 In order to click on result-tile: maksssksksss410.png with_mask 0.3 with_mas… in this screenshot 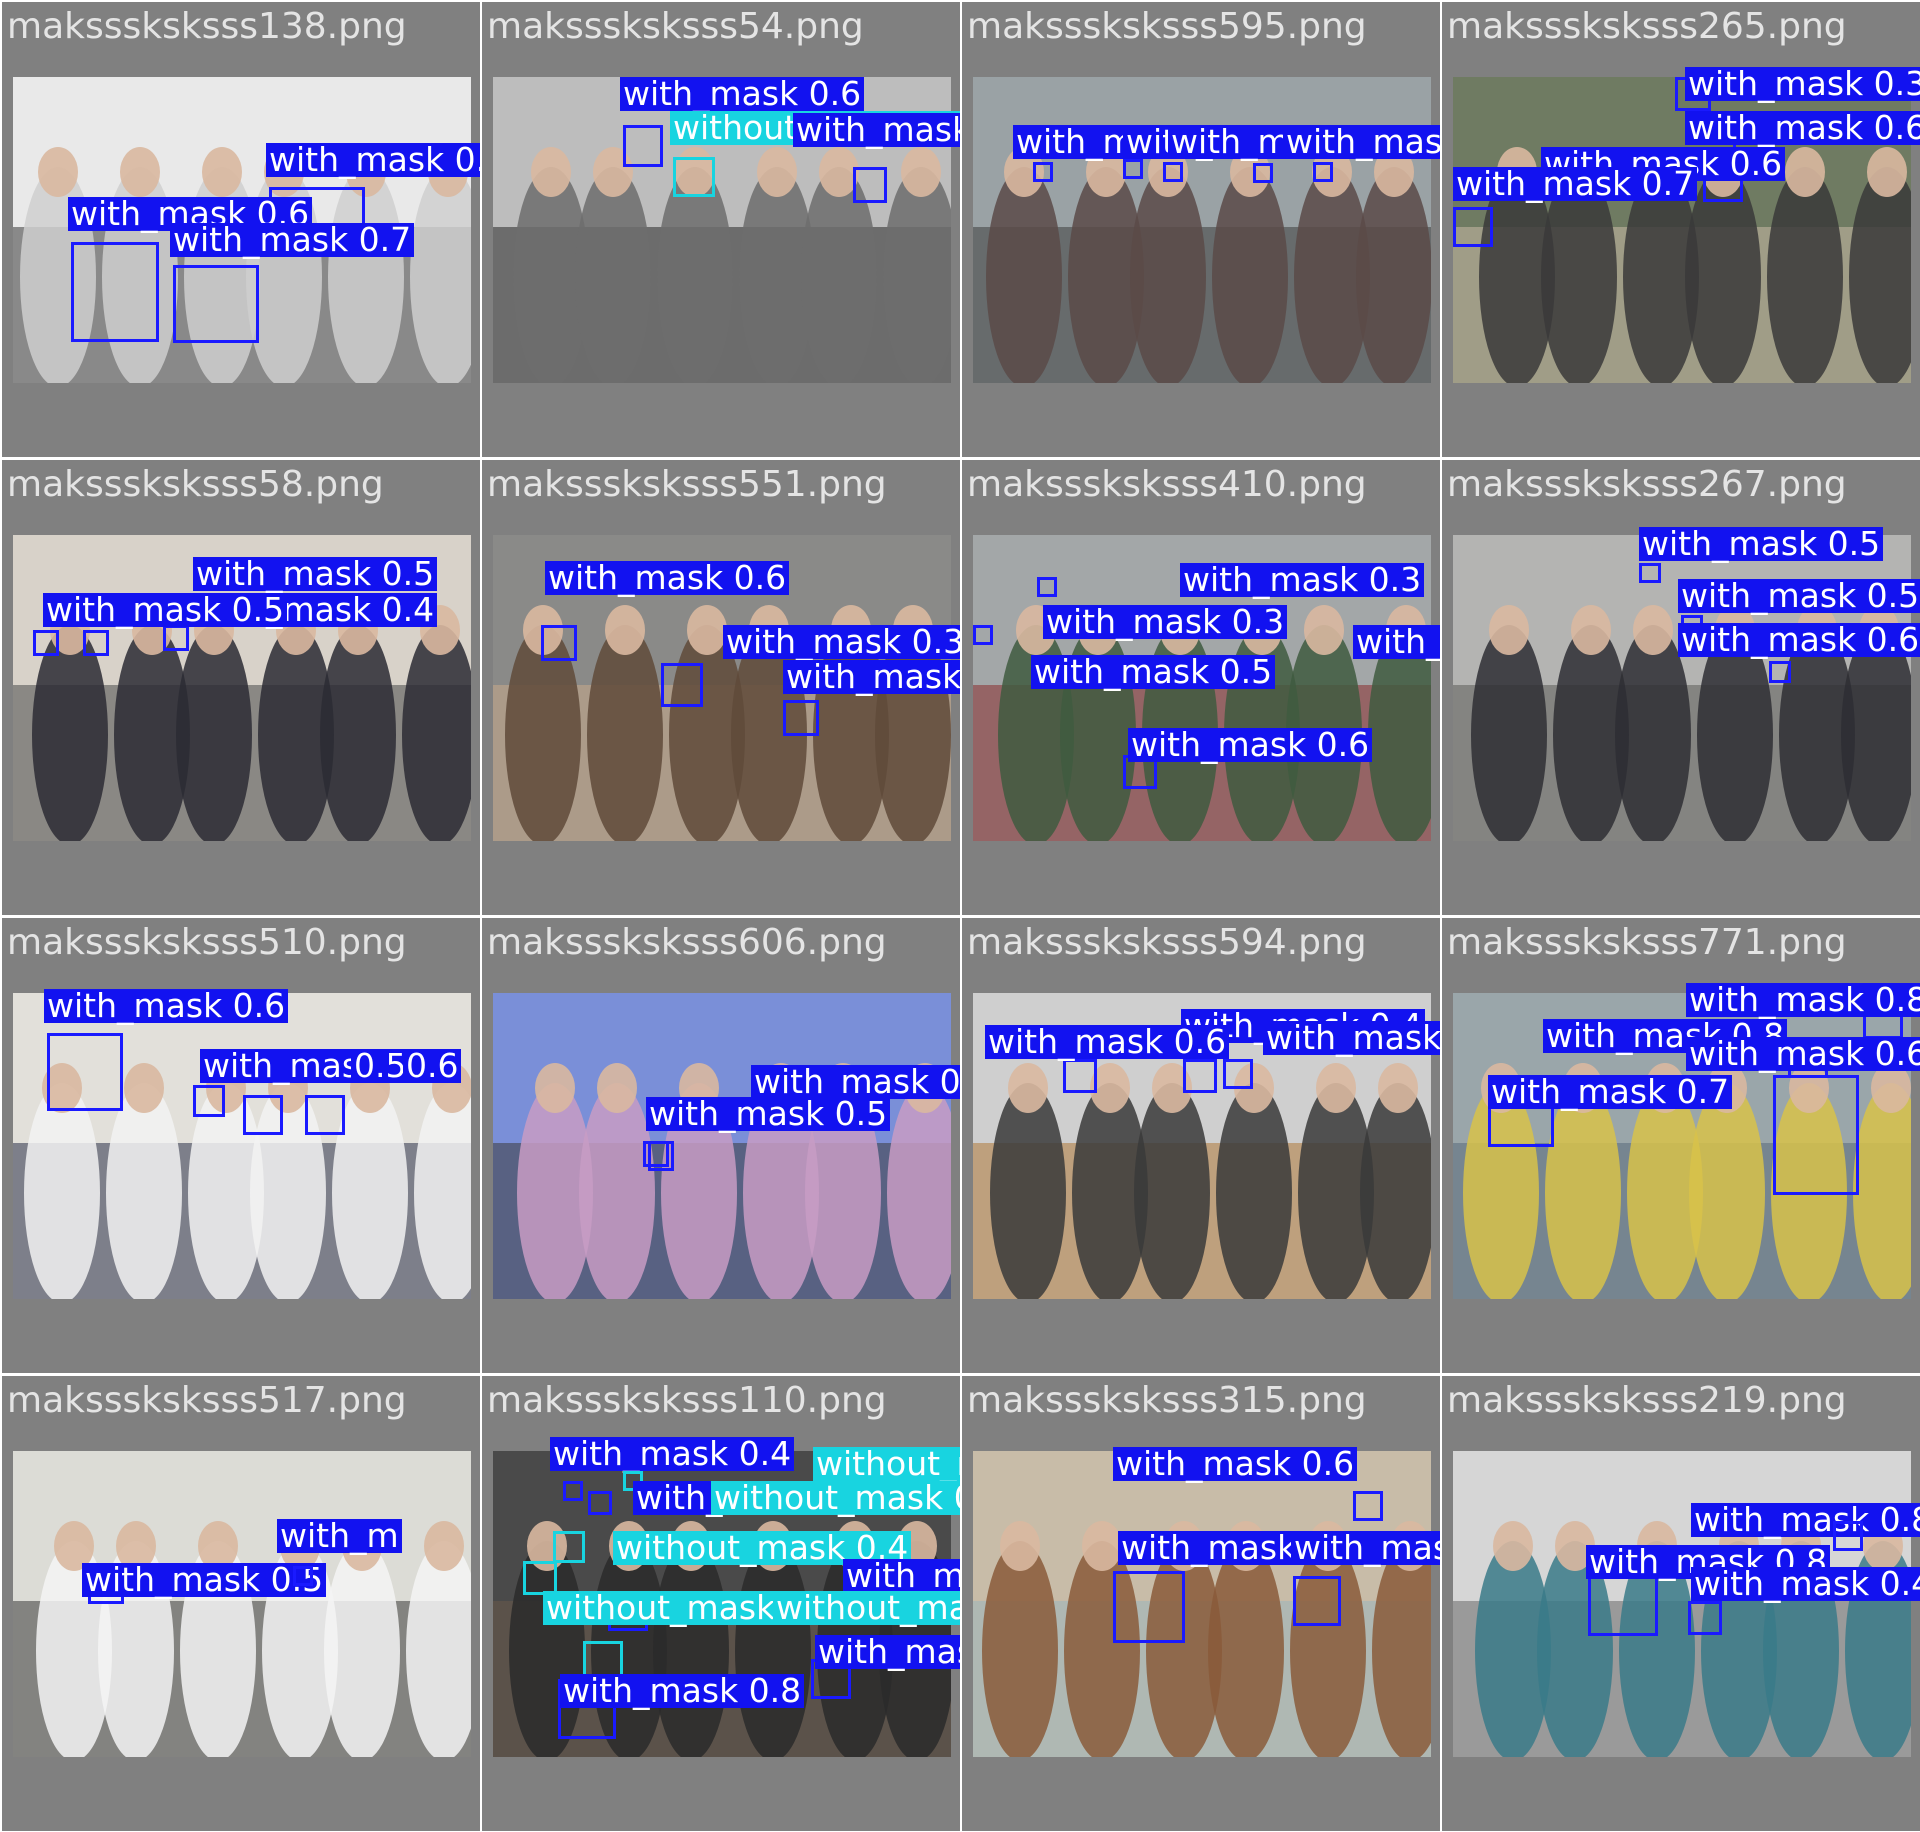, I will do `click(1201, 687)`.